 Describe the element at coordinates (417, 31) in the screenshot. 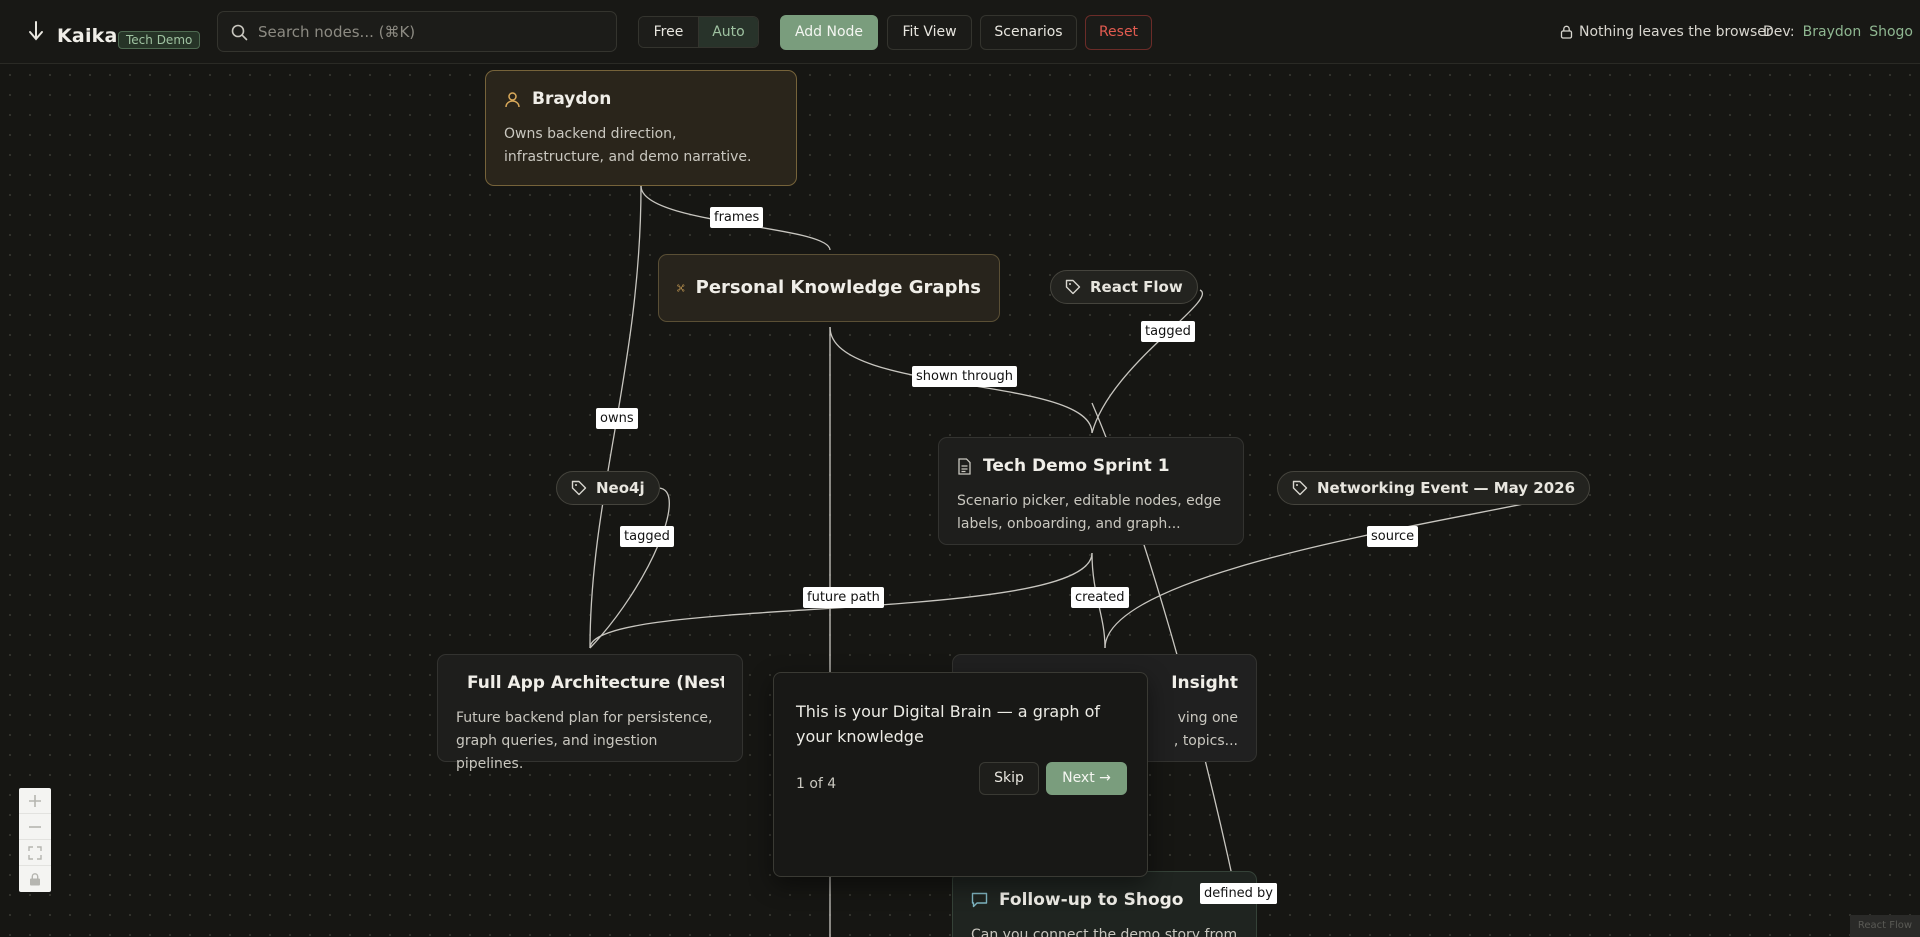

I see `search-input: Search nodes... (⌘K)` at that location.